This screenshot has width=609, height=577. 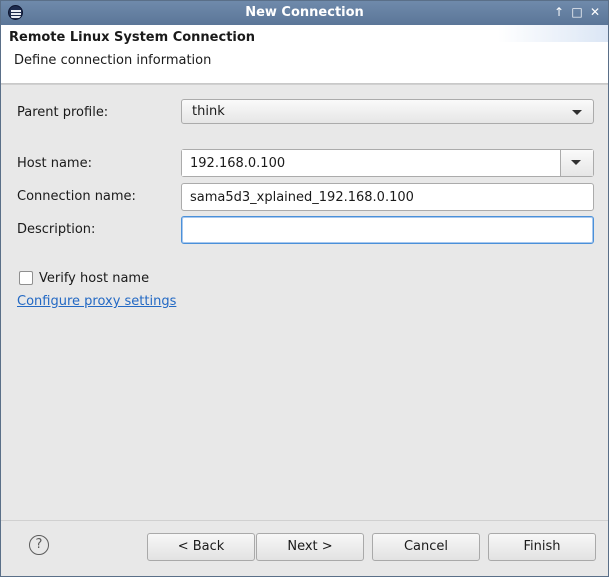 I want to click on parent-profile-label: Parent profile:, so click(x=63, y=112).